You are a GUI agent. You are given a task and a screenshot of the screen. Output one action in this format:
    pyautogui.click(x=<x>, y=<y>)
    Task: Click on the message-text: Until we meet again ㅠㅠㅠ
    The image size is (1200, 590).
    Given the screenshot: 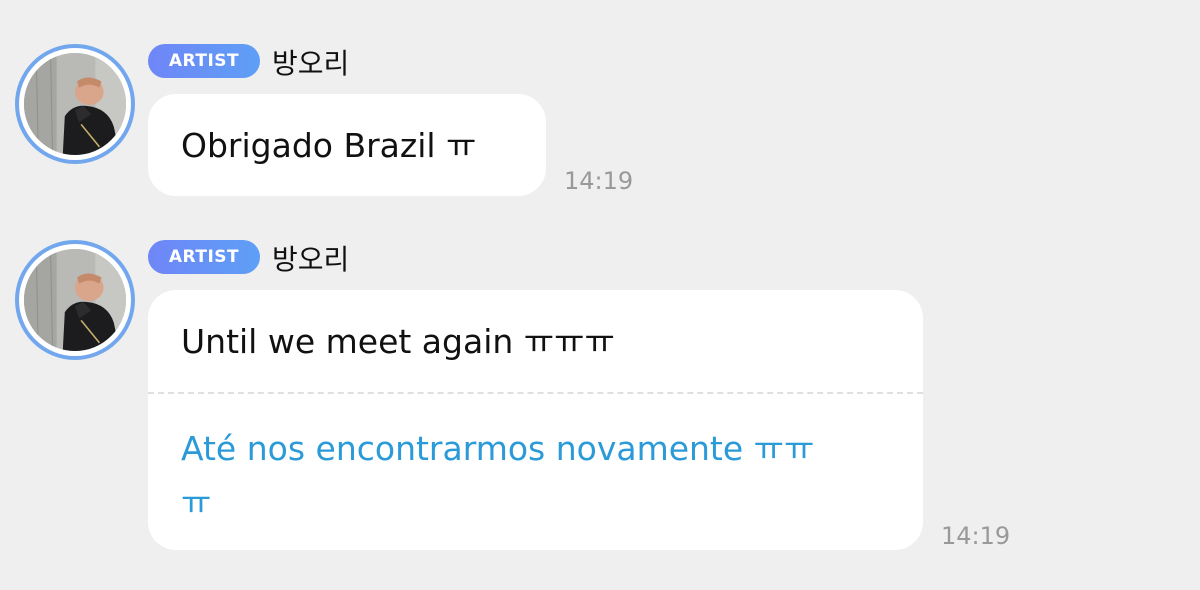 What is the action you would take?
    pyautogui.click(x=398, y=341)
    